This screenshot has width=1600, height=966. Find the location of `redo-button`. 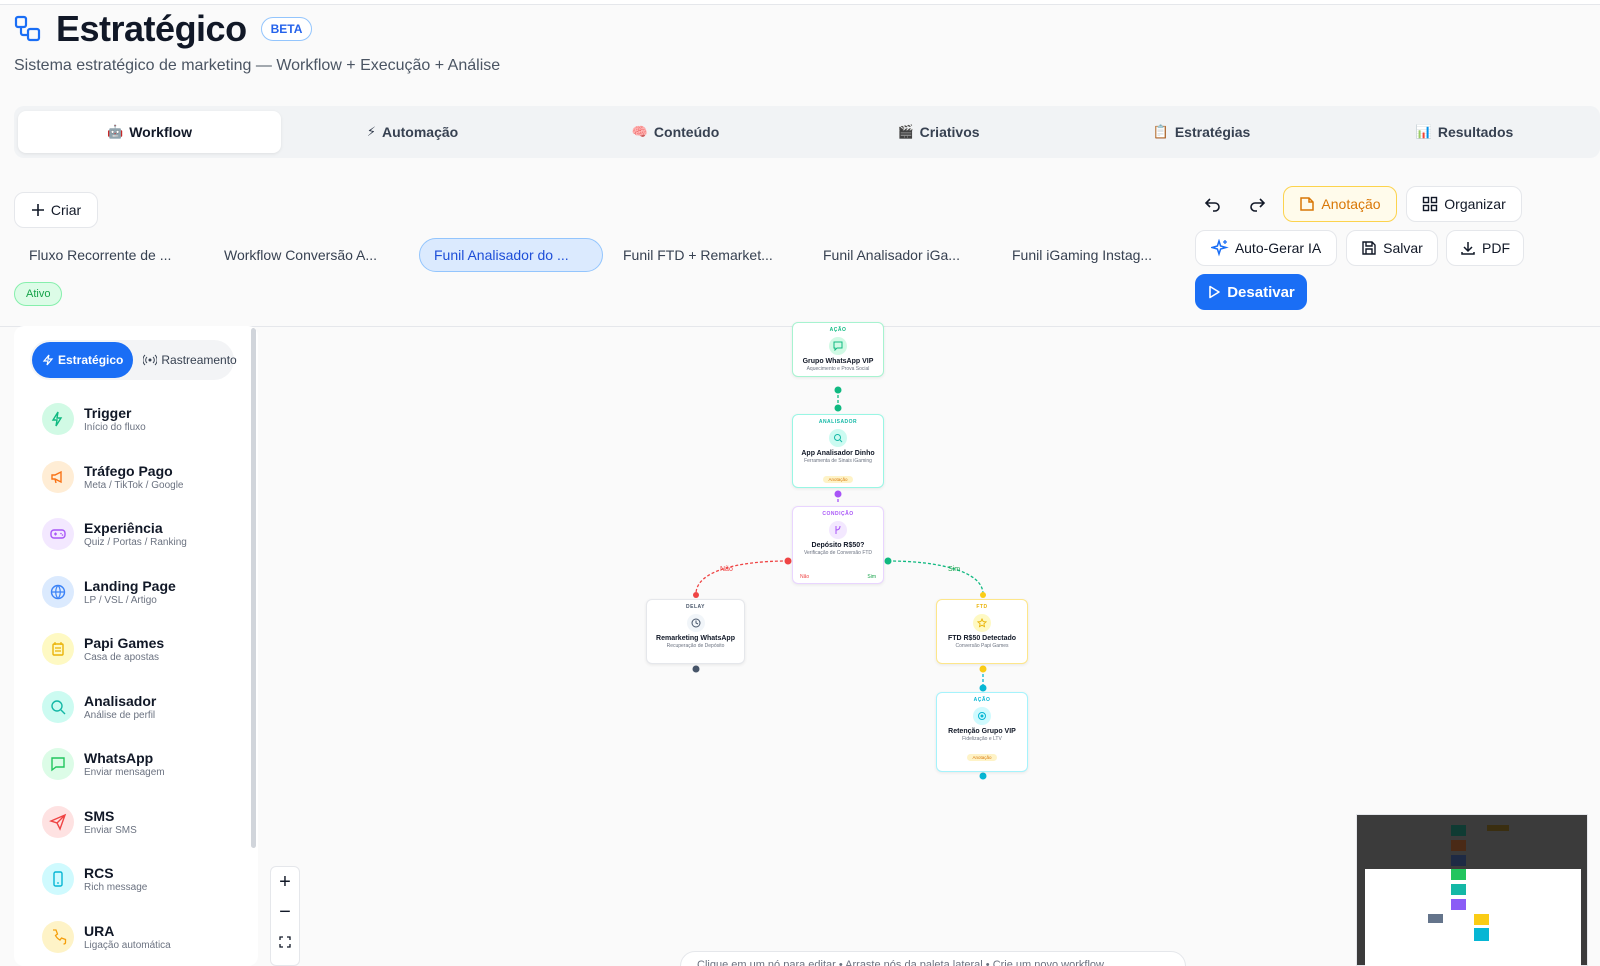

redo-button is located at coordinates (1257, 204).